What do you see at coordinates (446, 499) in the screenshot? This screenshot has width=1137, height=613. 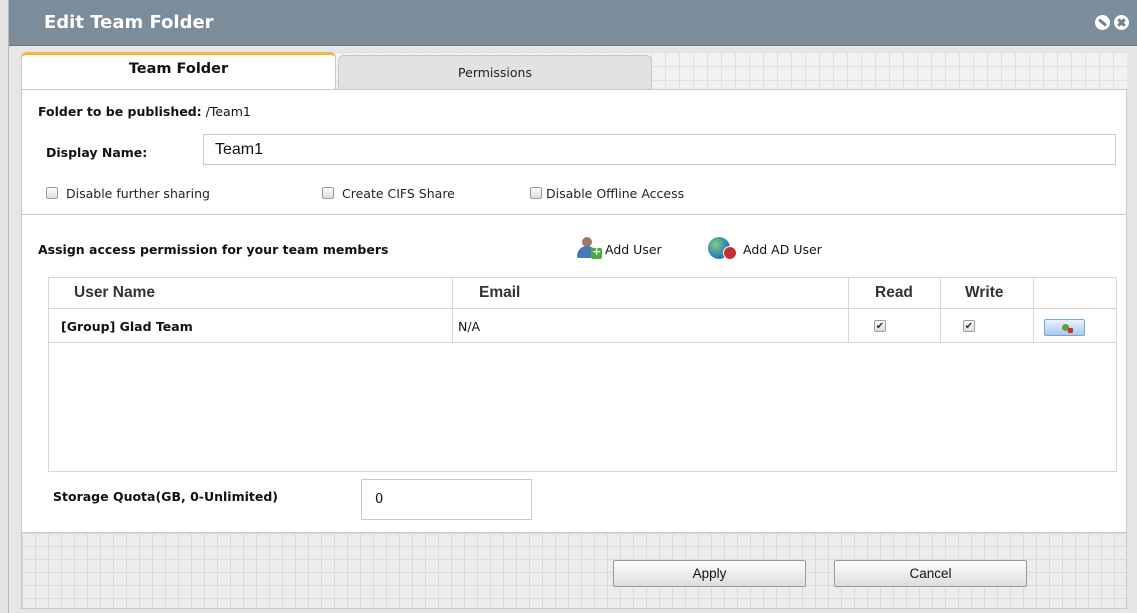 I see `storage-quota-input: 0` at bounding box center [446, 499].